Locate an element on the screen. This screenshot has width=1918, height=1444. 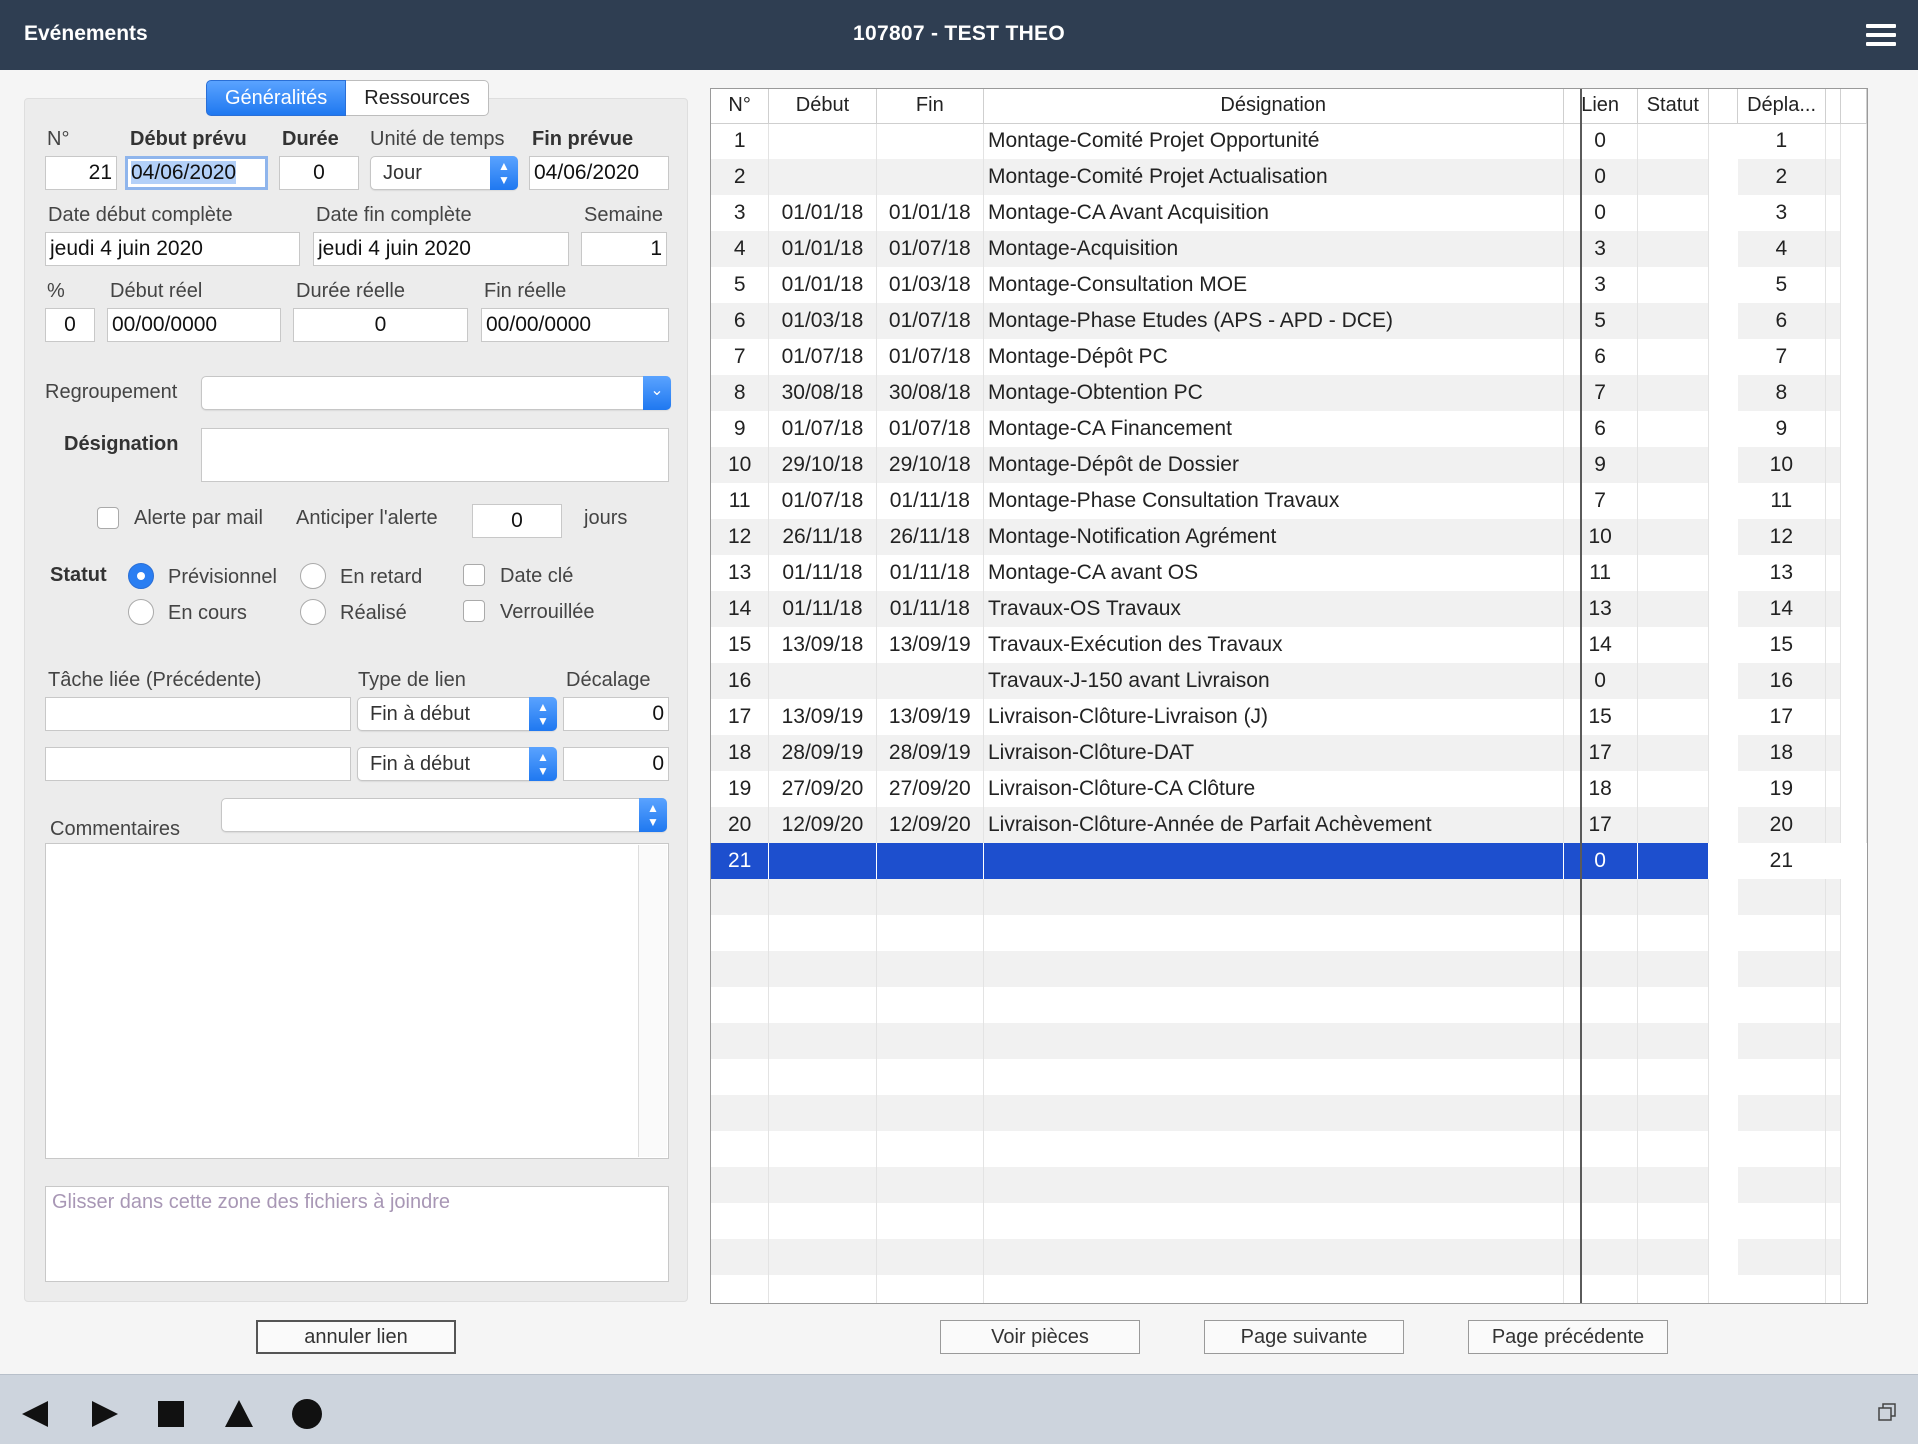
cell-debut: 01/03/18 is located at coordinates (822, 321).